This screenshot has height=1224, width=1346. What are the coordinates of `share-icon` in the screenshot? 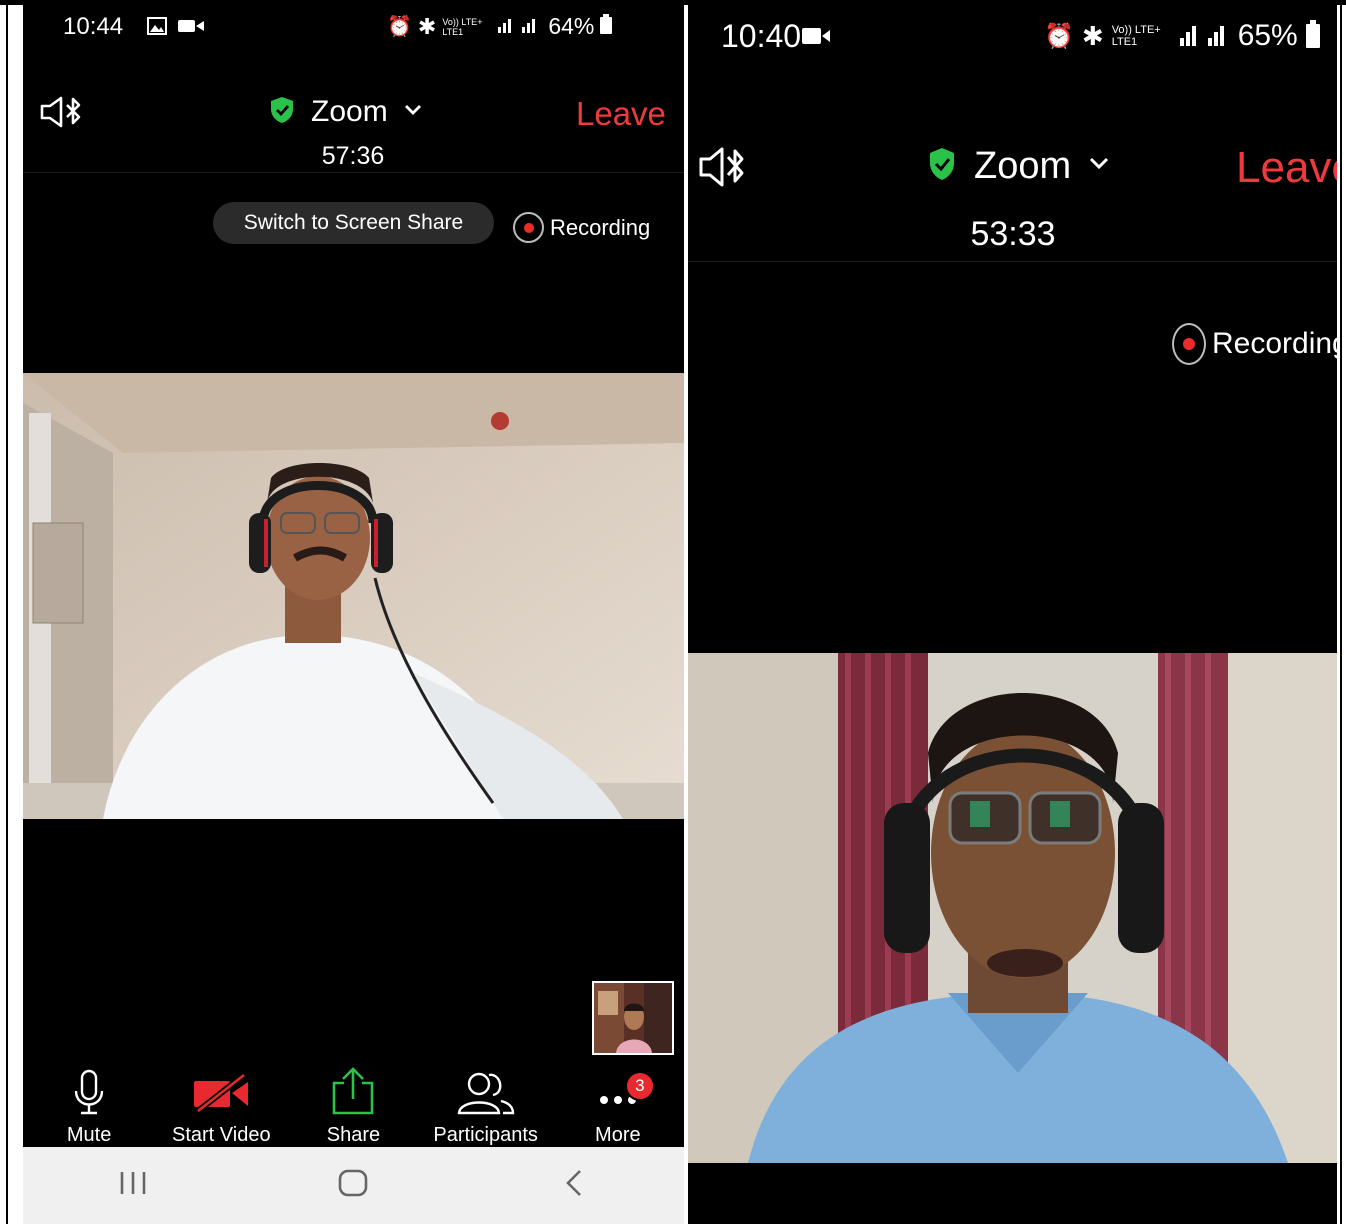 It's located at (353, 1095).